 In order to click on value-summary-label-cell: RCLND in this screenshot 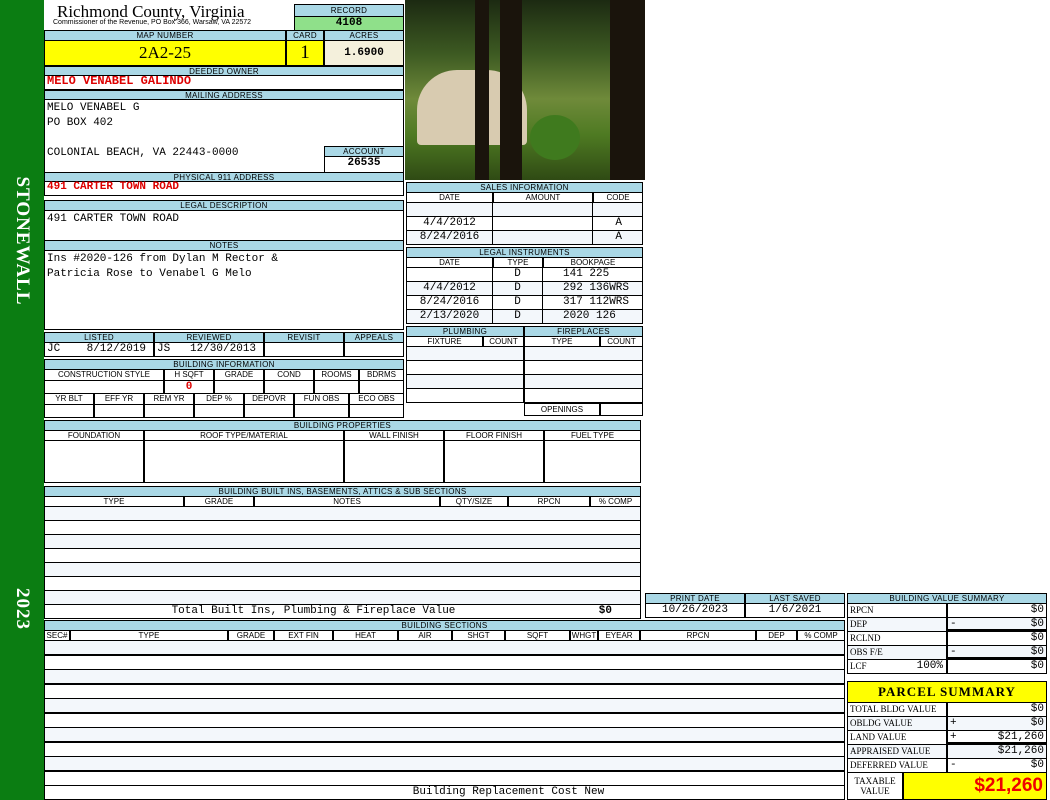, I will do `click(897, 638)`.